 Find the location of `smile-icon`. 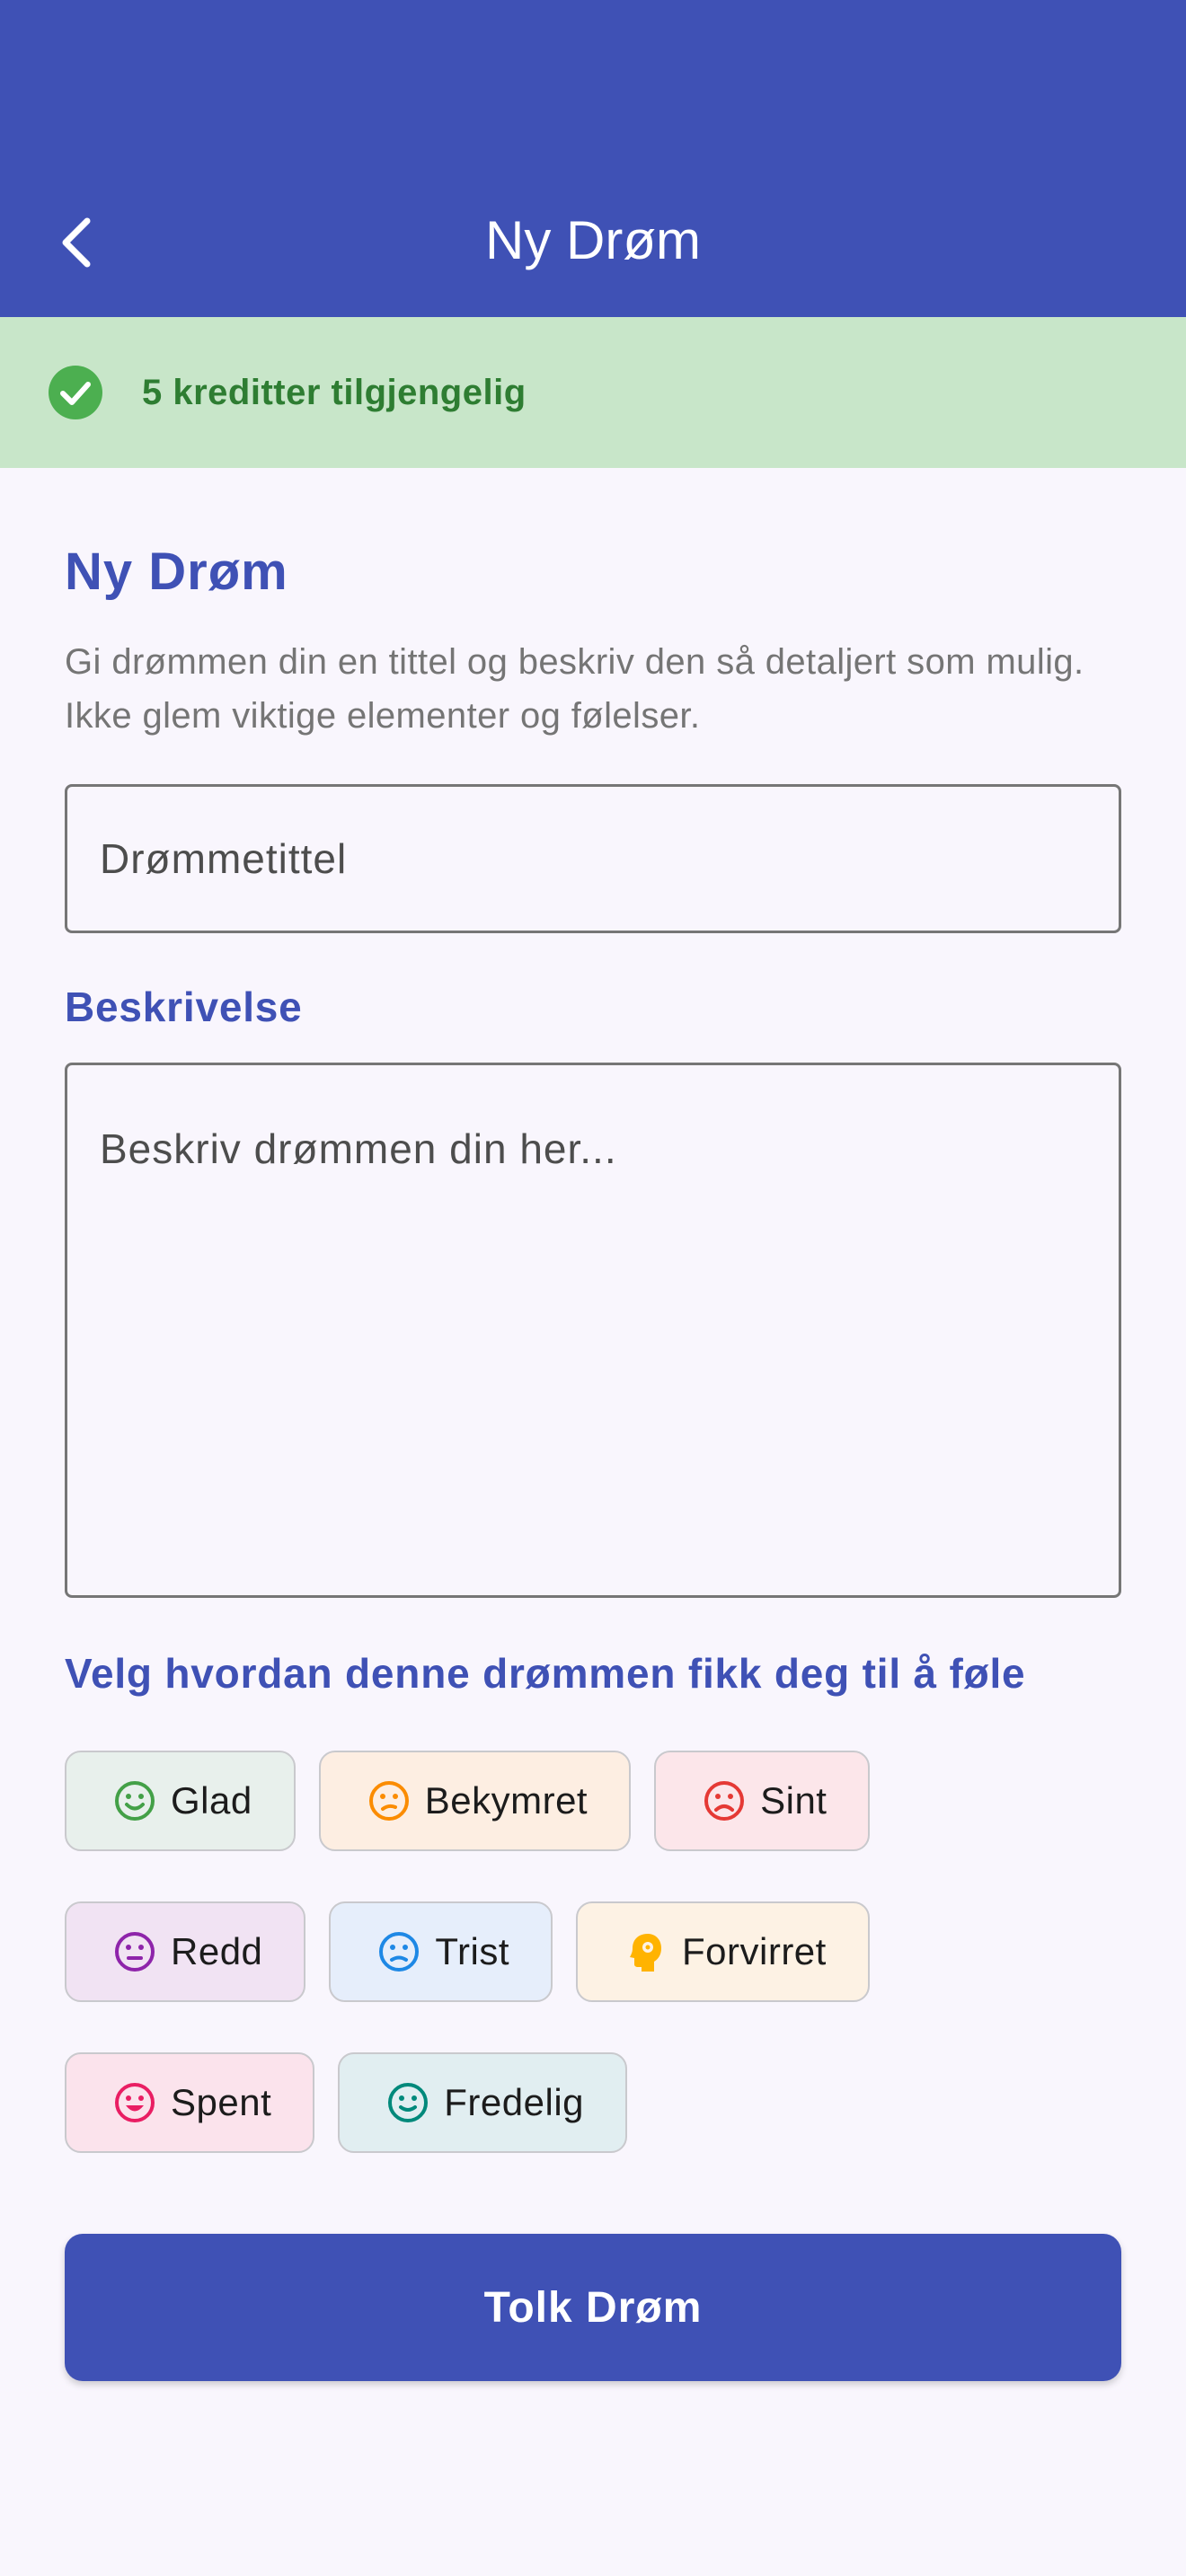

smile-icon is located at coordinates (135, 1801).